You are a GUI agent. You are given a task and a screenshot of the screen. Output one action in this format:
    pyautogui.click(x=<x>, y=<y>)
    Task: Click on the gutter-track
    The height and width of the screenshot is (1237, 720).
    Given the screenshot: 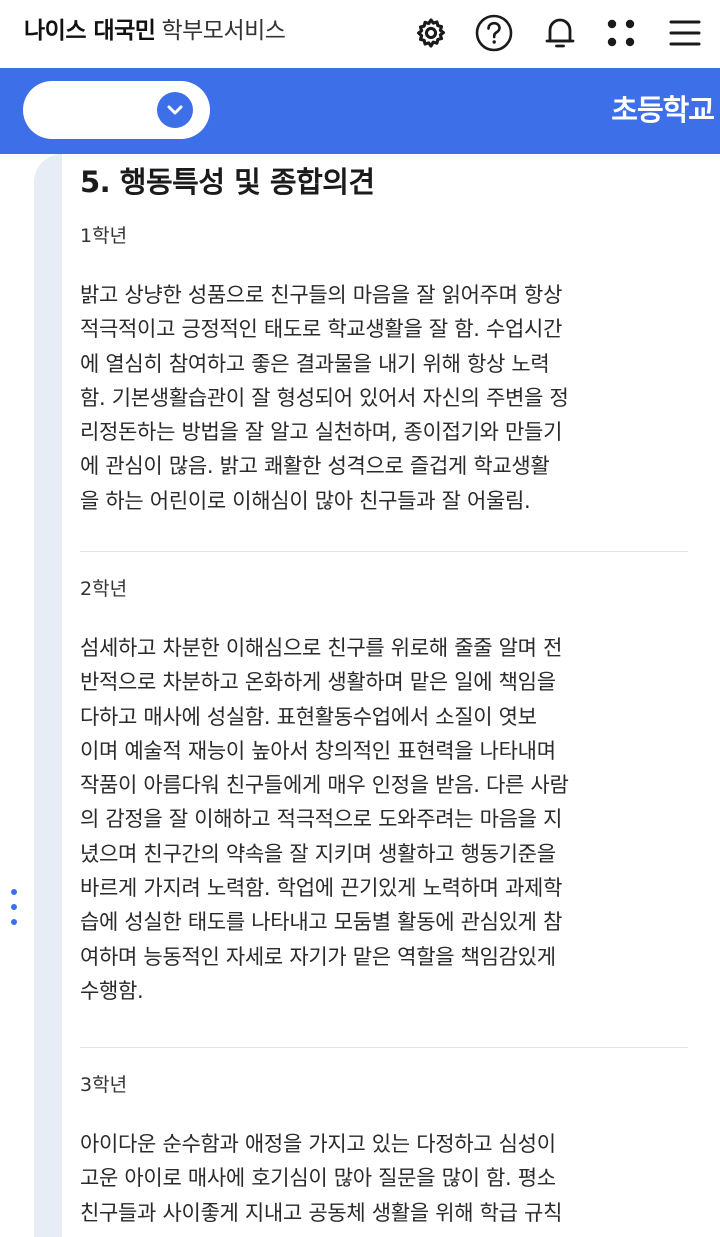 What is the action you would take?
    pyautogui.click(x=48, y=695)
    